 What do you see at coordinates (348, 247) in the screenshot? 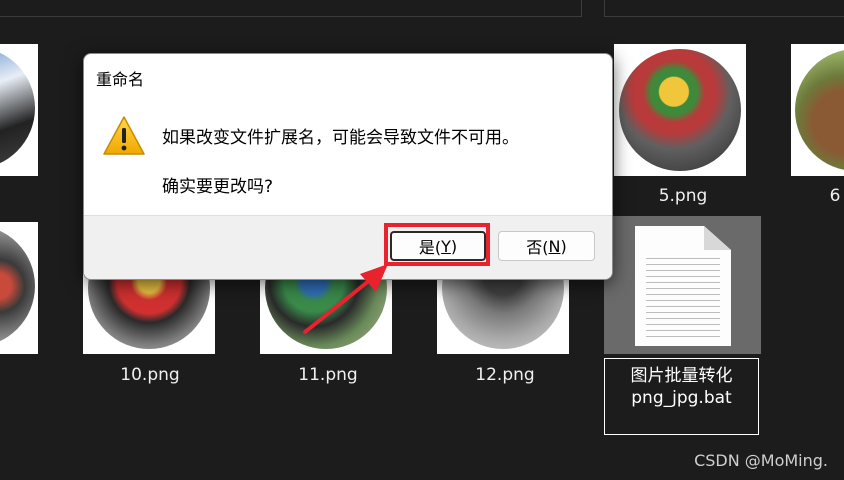
I see `dialog-footer: 是(Y) 否(N)` at bounding box center [348, 247].